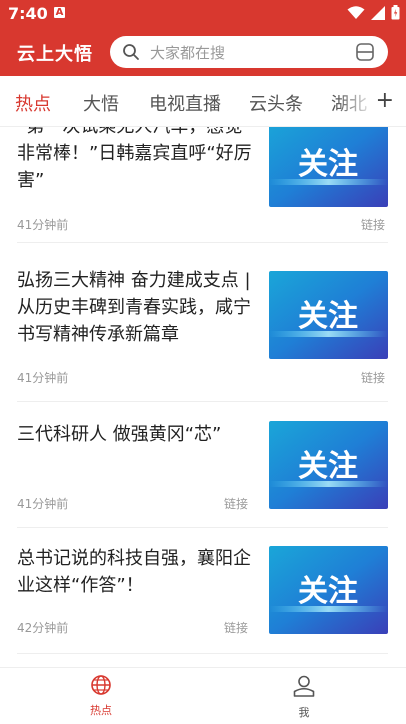 This screenshot has height=724, width=406. What do you see at coordinates (119, 434) in the screenshot?
I see `article-title: 三代科研人 做强黄冈“芯”` at bounding box center [119, 434].